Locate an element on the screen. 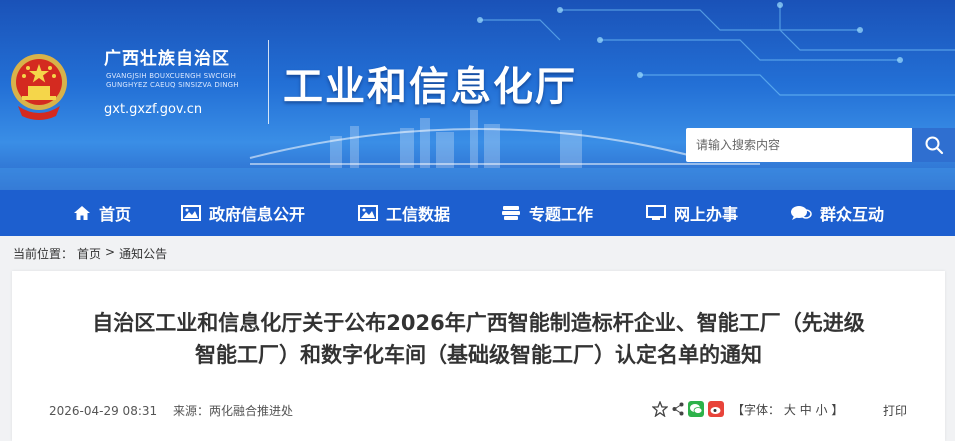  nav-item-label: 首页 is located at coordinates (115, 214).